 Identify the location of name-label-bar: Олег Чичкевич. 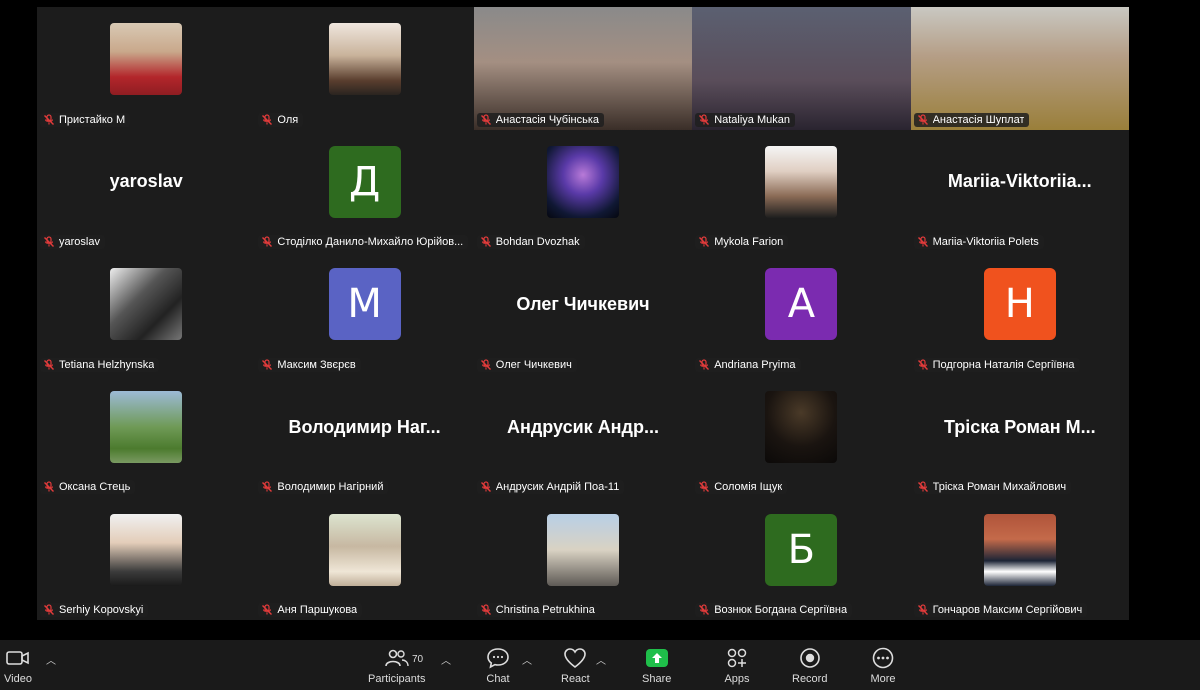
(526, 364).